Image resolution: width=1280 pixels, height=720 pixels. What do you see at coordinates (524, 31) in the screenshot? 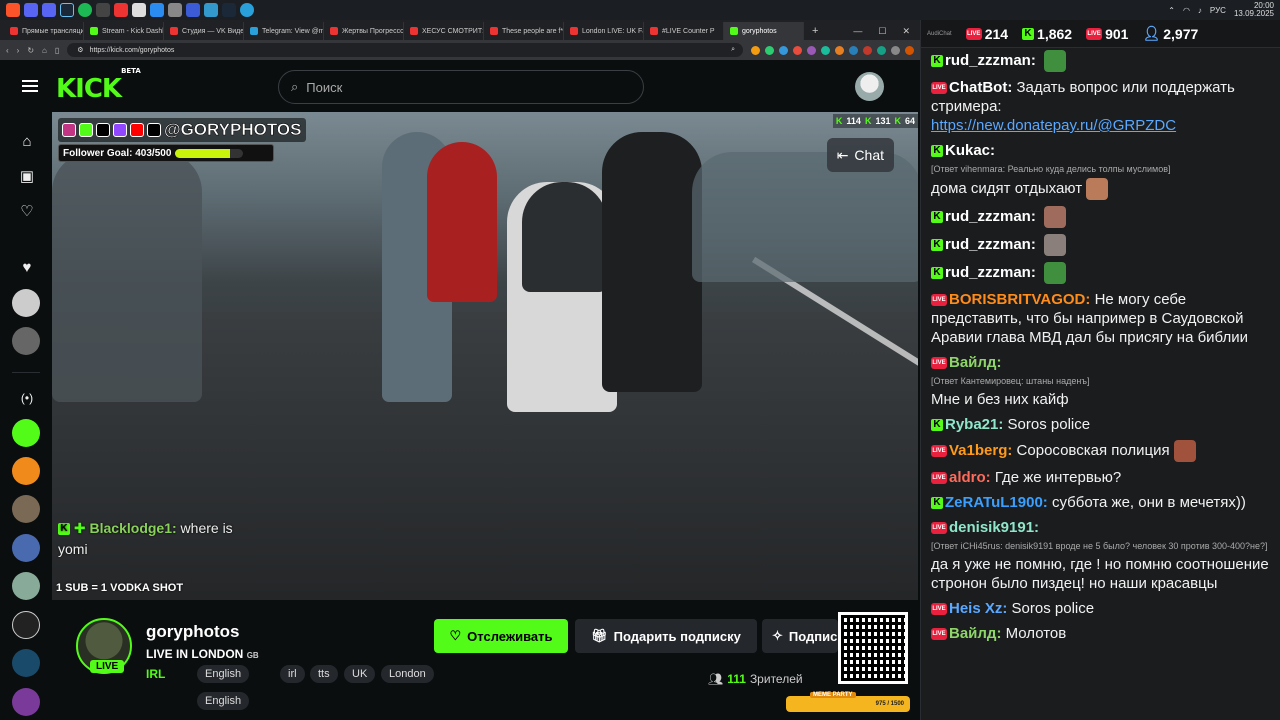
I see `browser-tab: These people are f*c` at bounding box center [524, 31].